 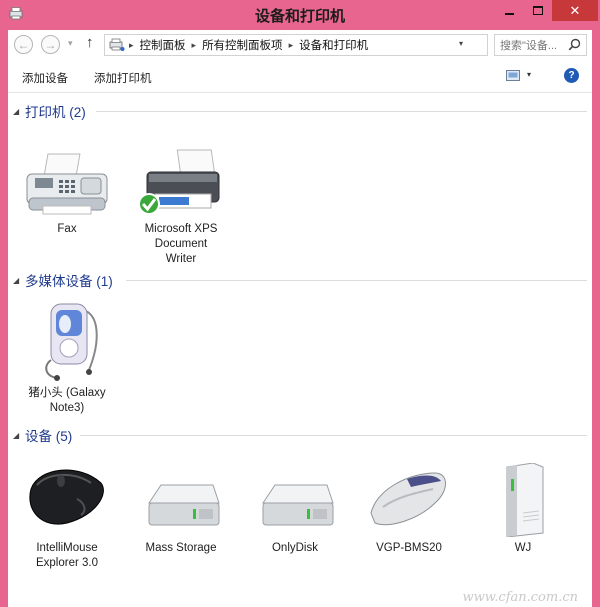 What do you see at coordinates (181, 548) in the screenshot?
I see `device-label: Mass Storage` at bounding box center [181, 548].